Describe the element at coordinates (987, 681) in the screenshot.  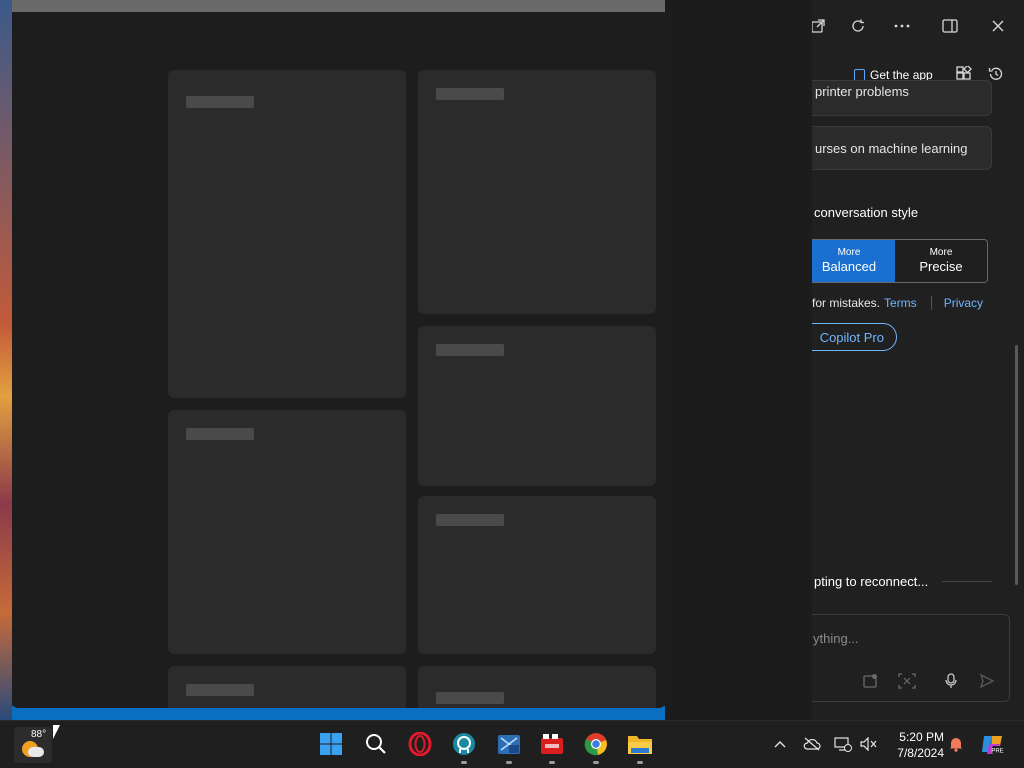
I see `send-icon` at that location.